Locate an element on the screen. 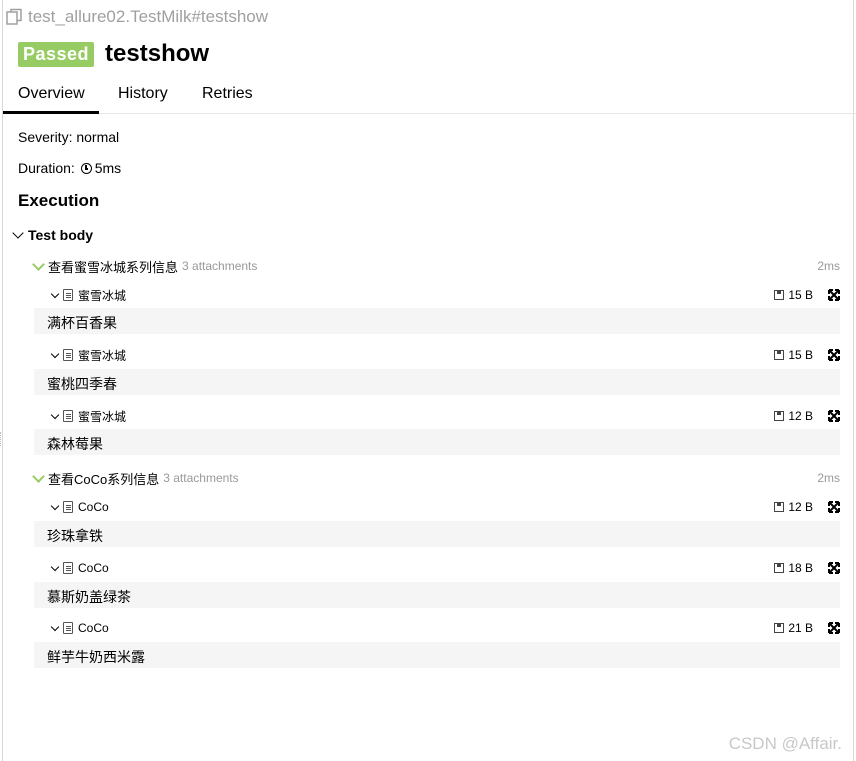 The height and width of the screenshot is (761, 856). attachment-content: 蜜桃四季春 is located at coordinates (437, 382).